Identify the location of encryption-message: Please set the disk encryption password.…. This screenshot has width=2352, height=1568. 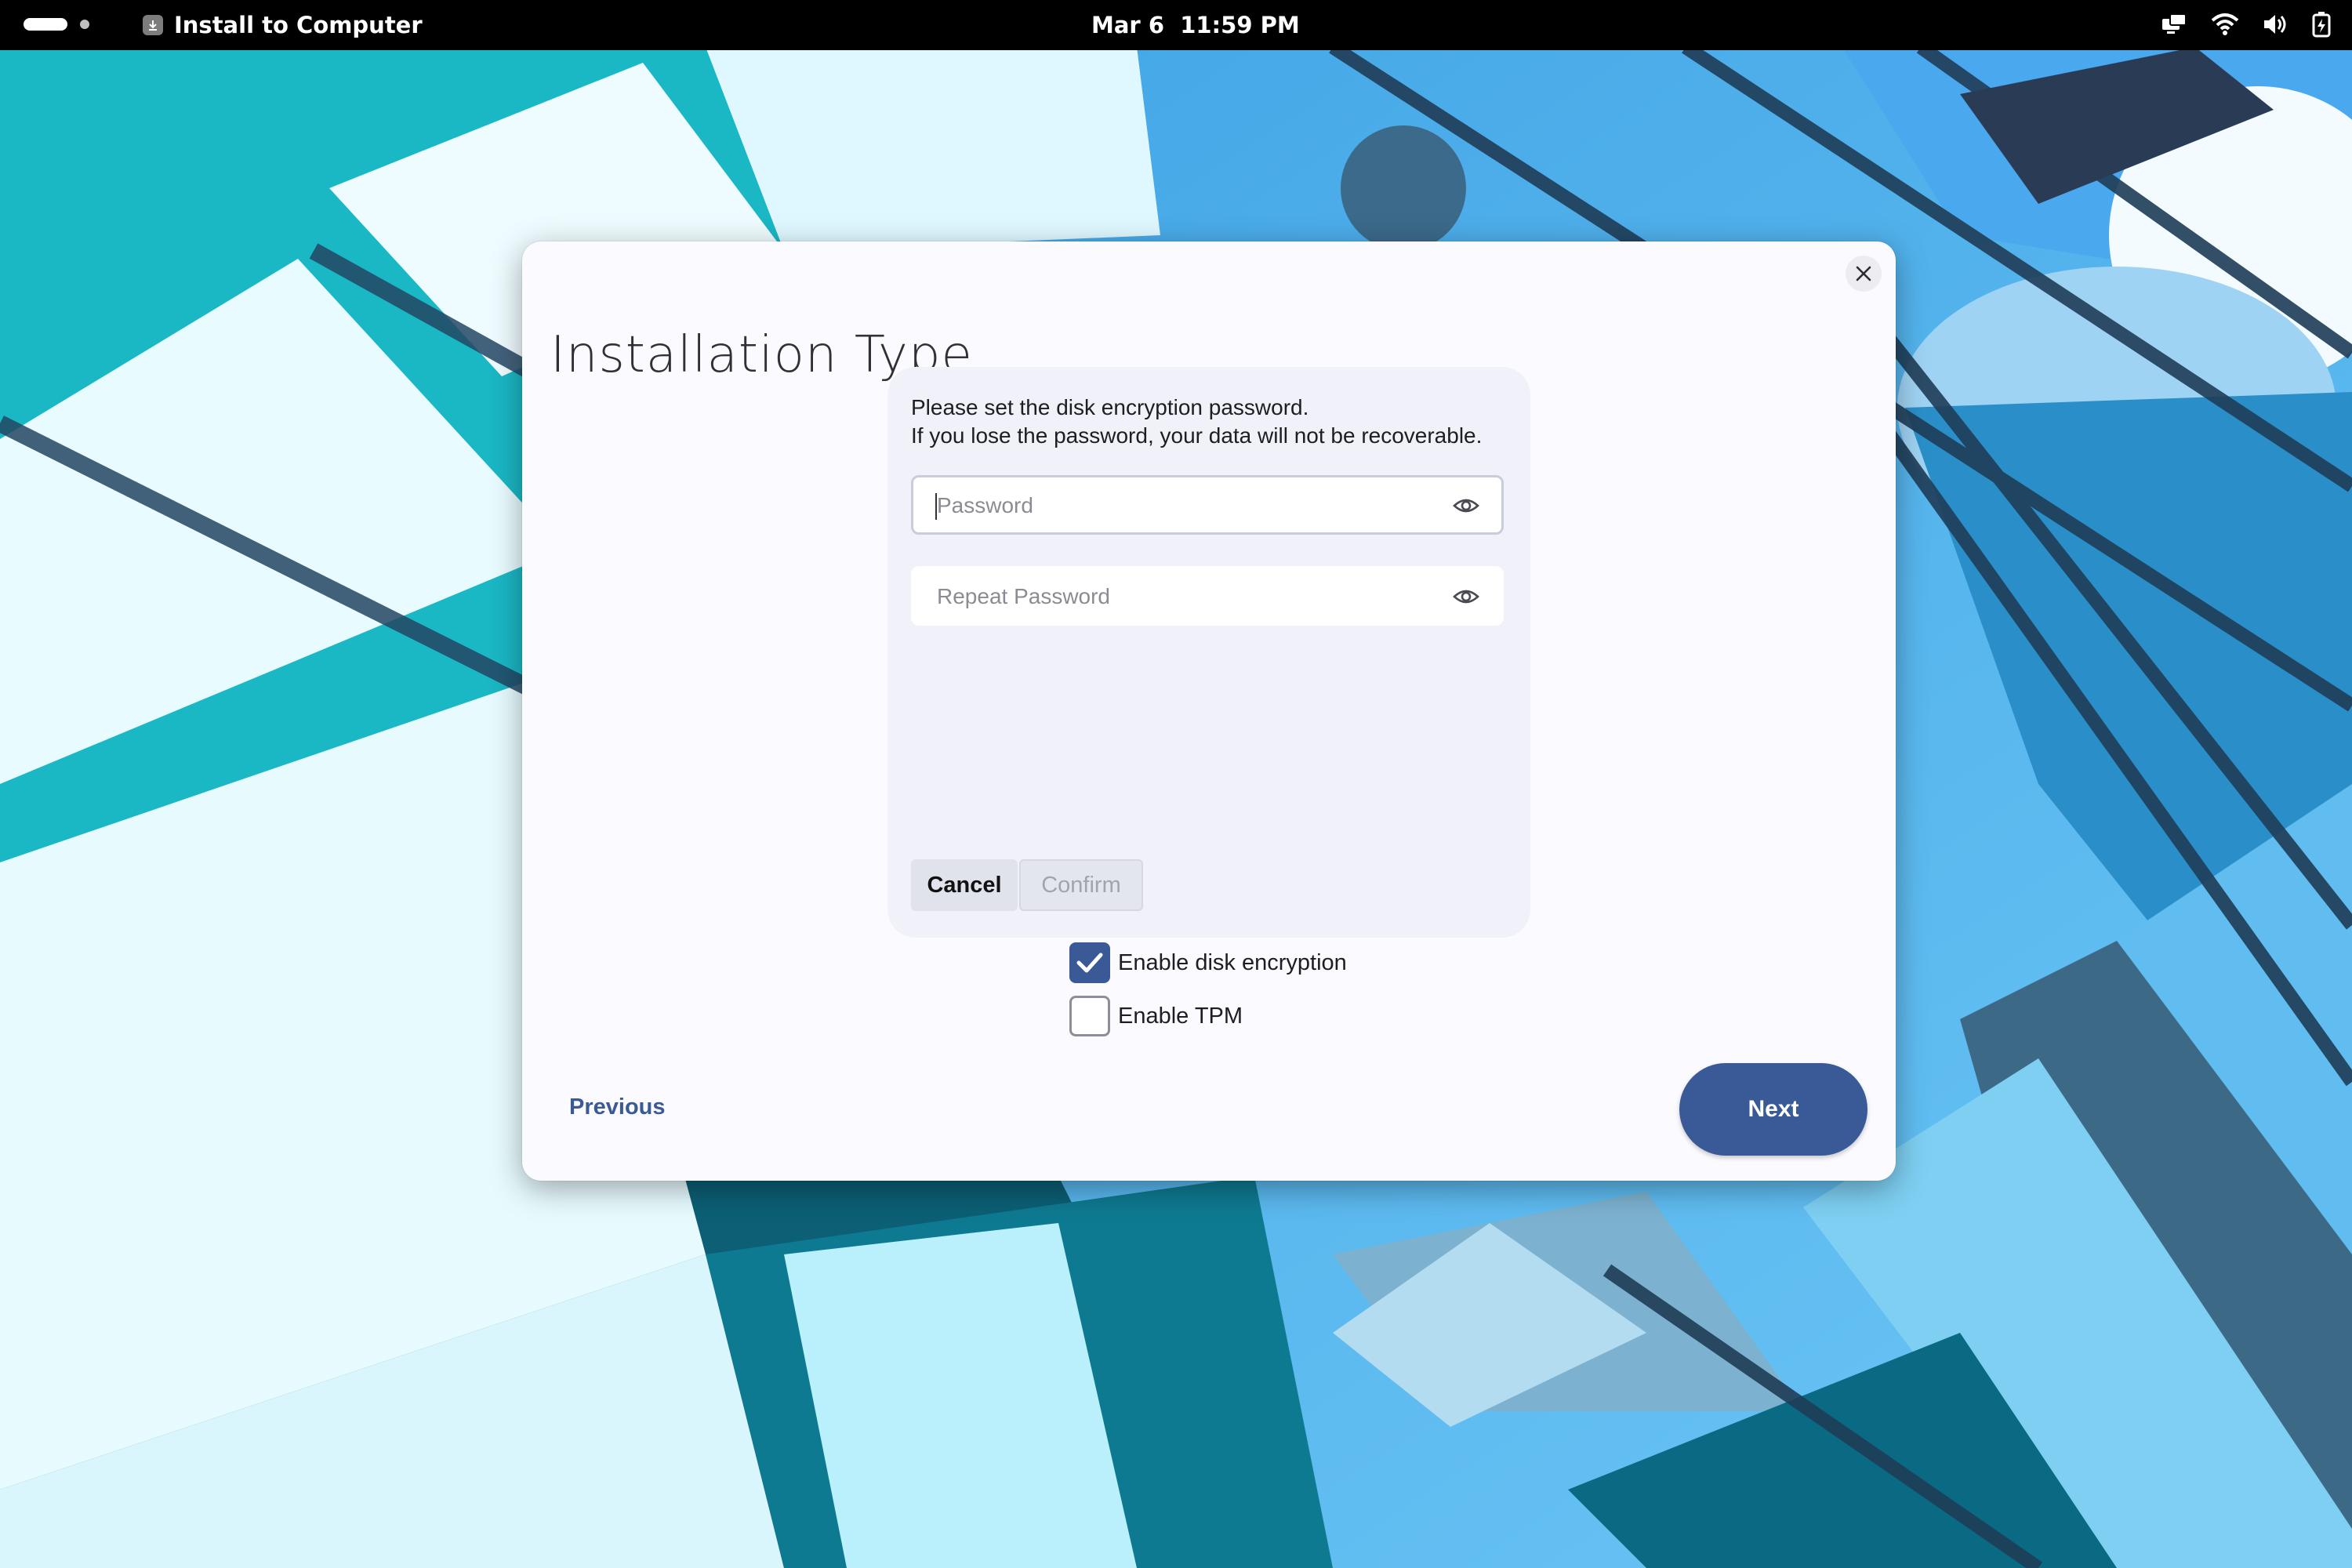
(1196, 422).